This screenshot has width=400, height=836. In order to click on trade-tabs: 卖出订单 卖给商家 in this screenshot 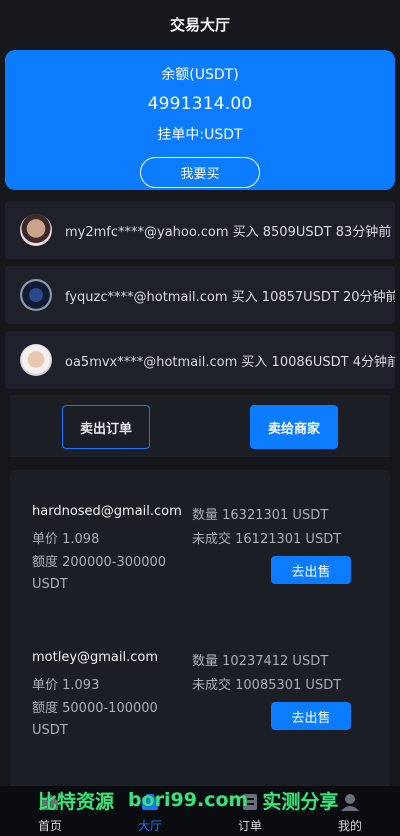, I will do `click(200, 426)`.